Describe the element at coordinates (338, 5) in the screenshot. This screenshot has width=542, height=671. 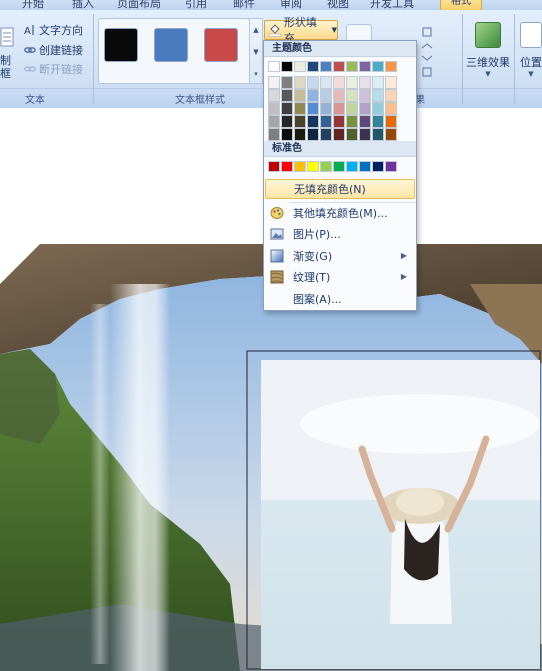
I see `tab-view: 视图` at that location.